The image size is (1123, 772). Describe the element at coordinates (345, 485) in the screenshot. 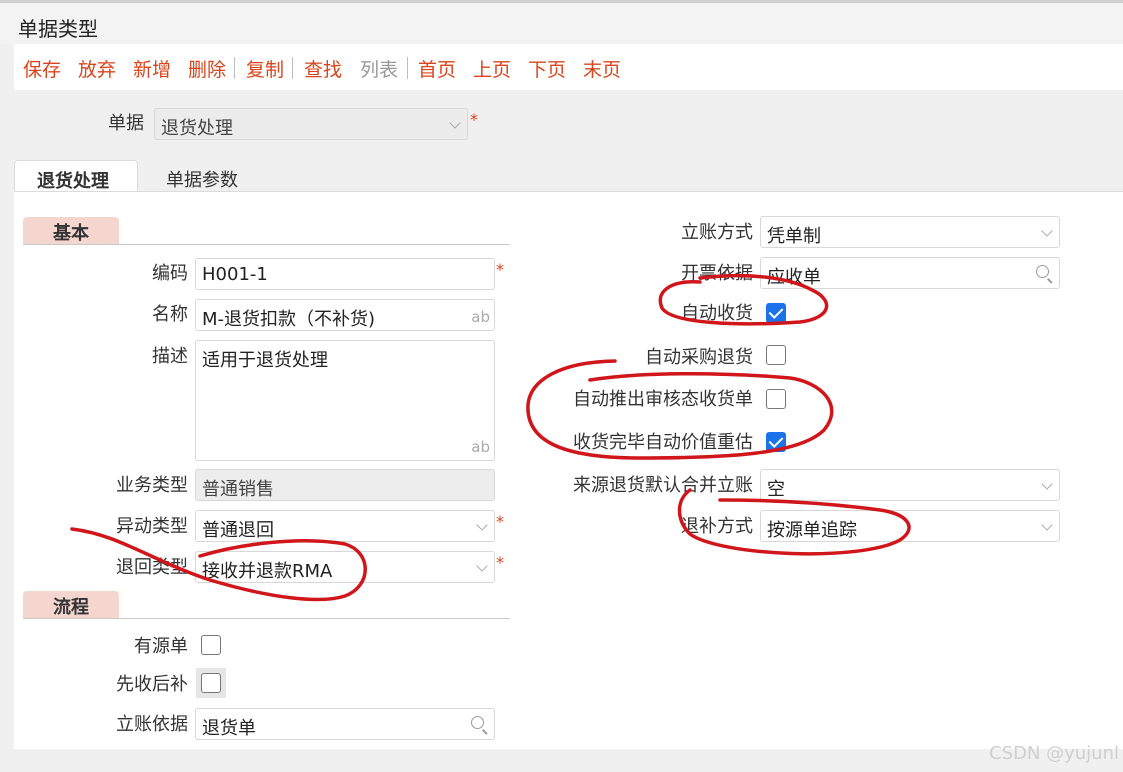

I see `biz-type-select: 普通销售` at that location.